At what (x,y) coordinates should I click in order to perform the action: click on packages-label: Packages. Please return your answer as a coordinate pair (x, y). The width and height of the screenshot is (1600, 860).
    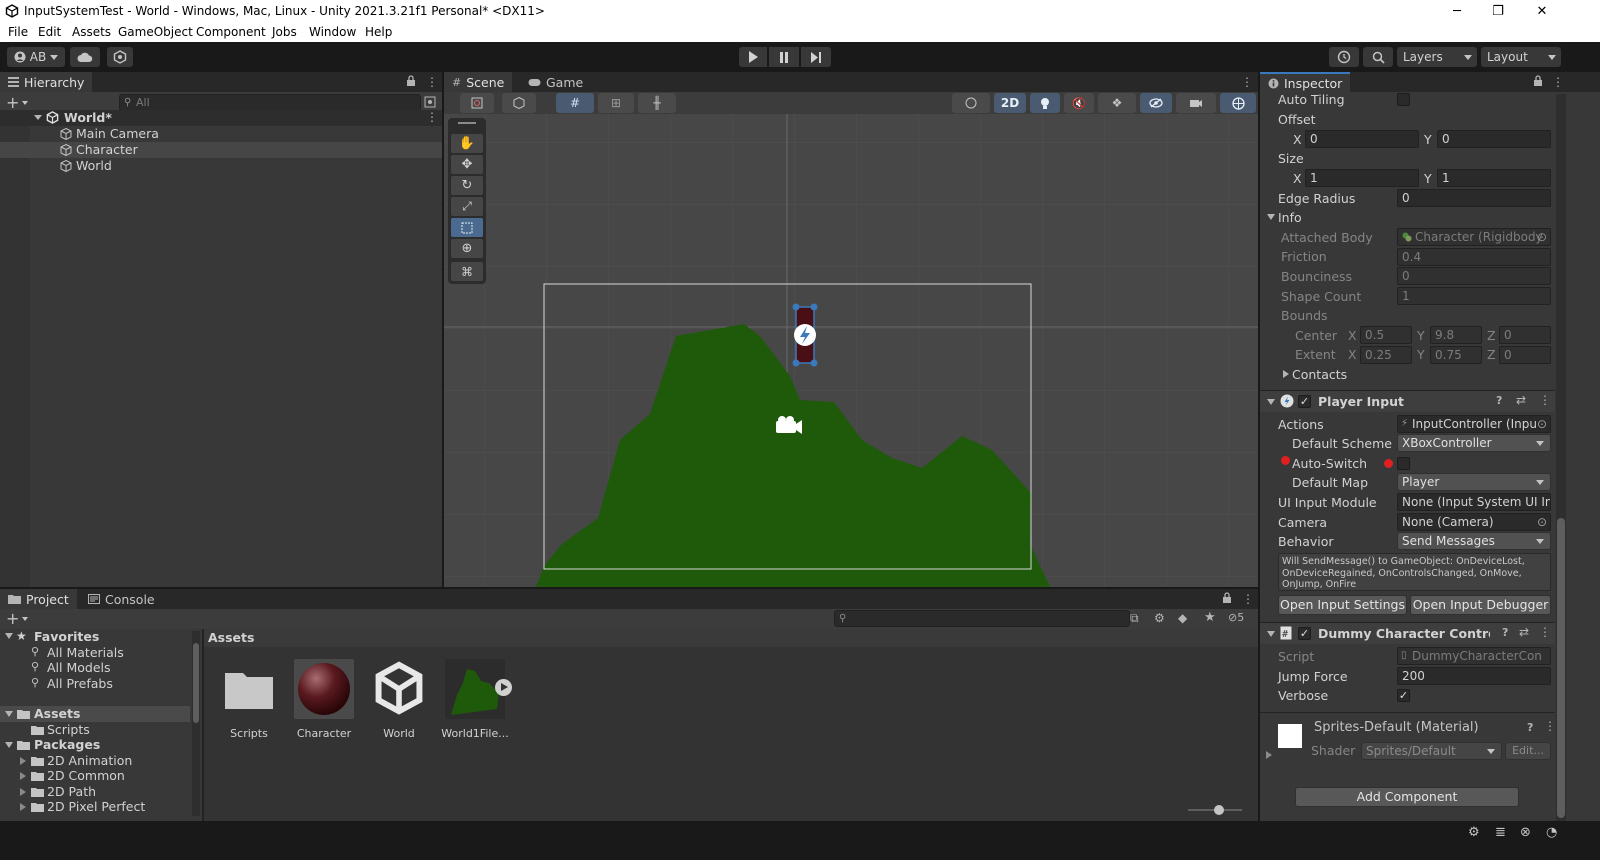
    Looking at the image, I should click on (67, 745).